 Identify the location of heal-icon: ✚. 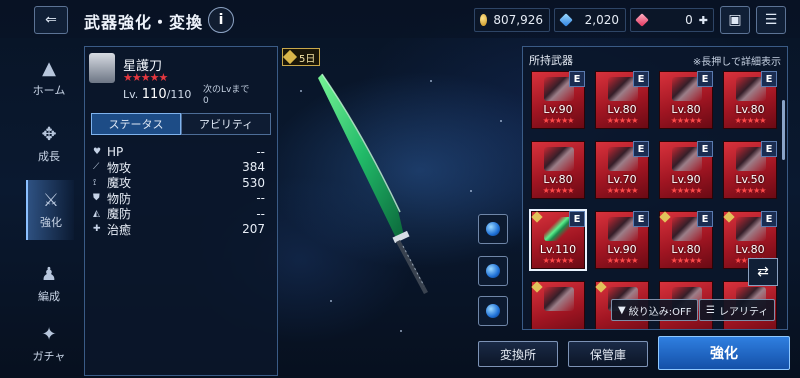
(97, 229).